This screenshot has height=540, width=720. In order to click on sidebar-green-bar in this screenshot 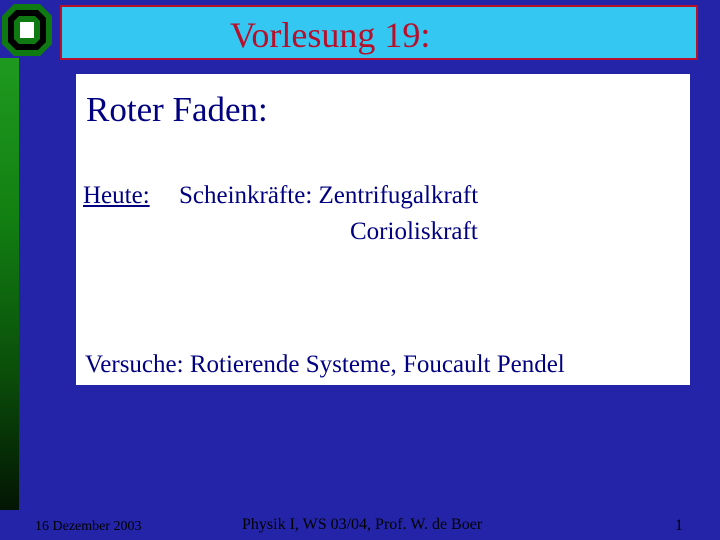, I will do `click(9, 284)`.